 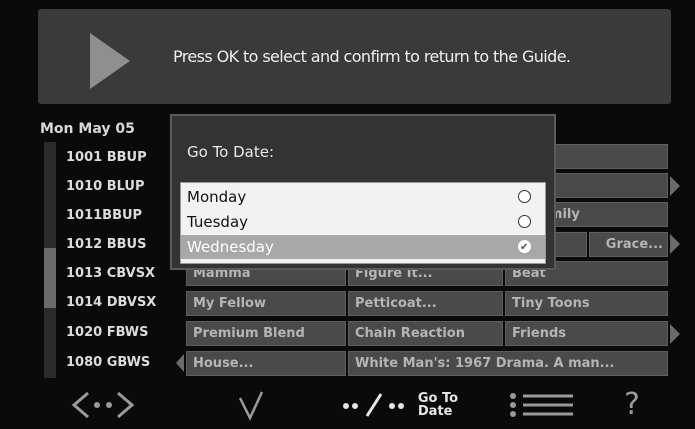 I want to click on guide-scrollbar, so click(x=50, y=260).